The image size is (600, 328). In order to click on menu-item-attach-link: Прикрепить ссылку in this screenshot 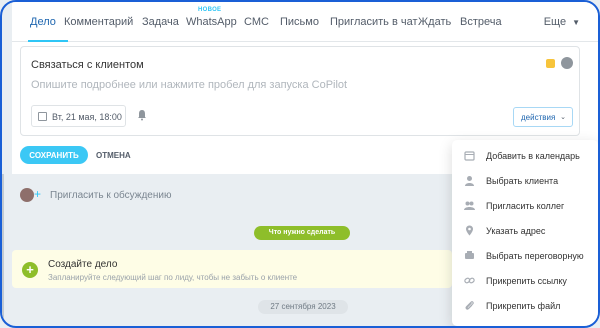, I will do `click(525, 282)`.